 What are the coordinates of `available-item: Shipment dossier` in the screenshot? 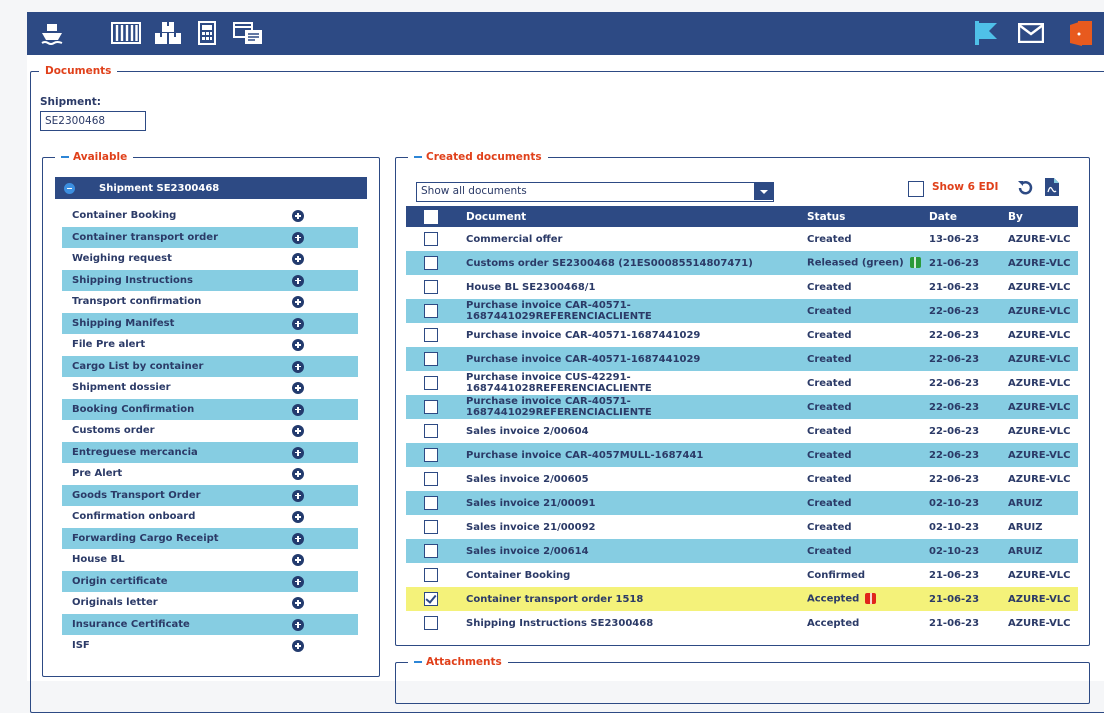 It's located at (210, 388).